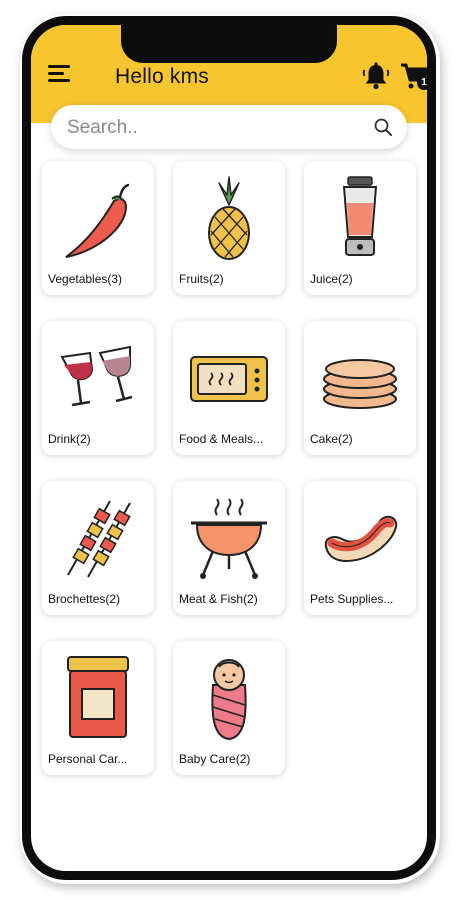 The image size is (464, 900). What do you see at coordinates (229, 700) in the screenshot?
I see `swaddled-baby-icon` at bounding box center [229, 700].